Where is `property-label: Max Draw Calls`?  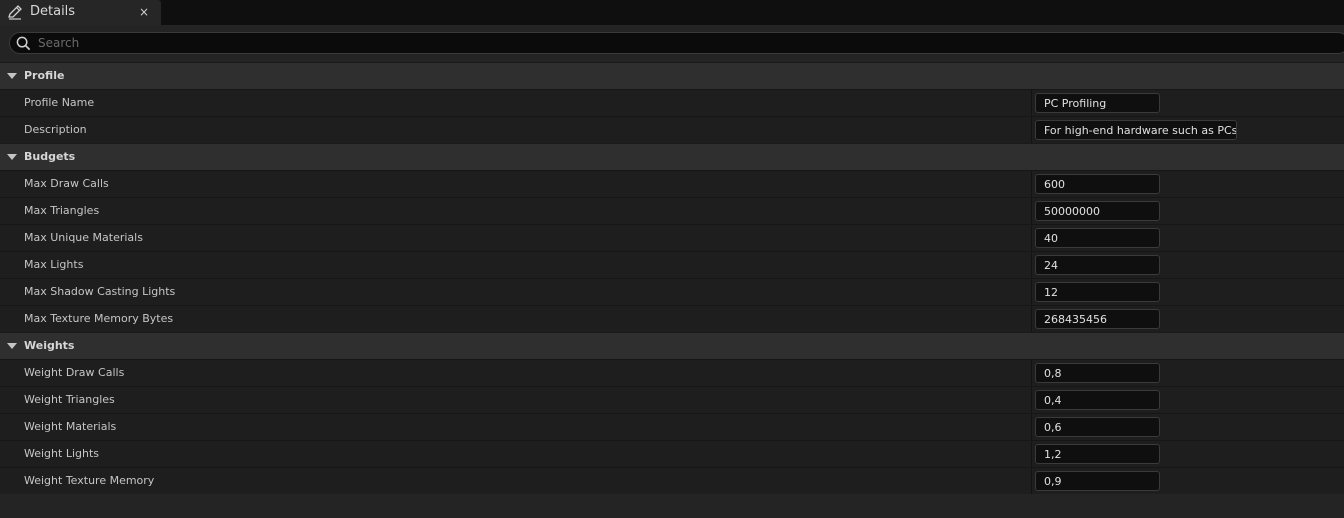
property-label: Max Draw Calls is located at coordinates (66, 183).